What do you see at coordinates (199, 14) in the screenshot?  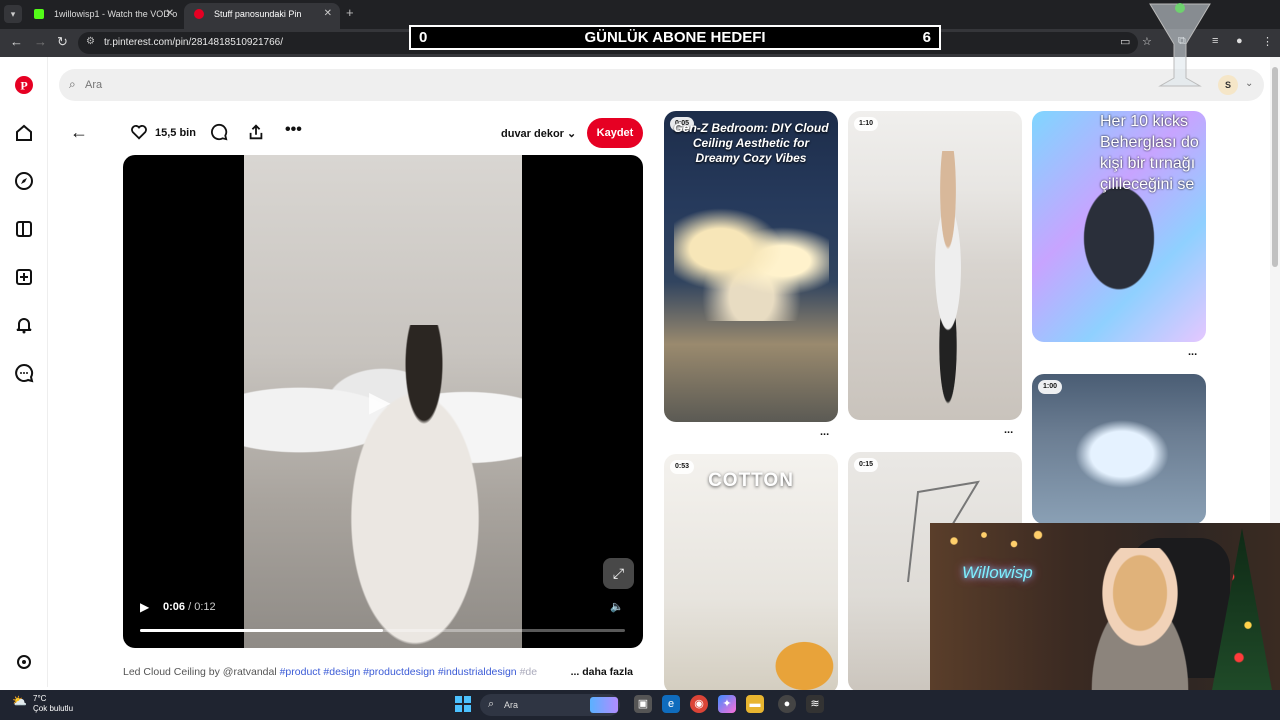 I see `pinterest-icon` at bounding box center [199, 14].